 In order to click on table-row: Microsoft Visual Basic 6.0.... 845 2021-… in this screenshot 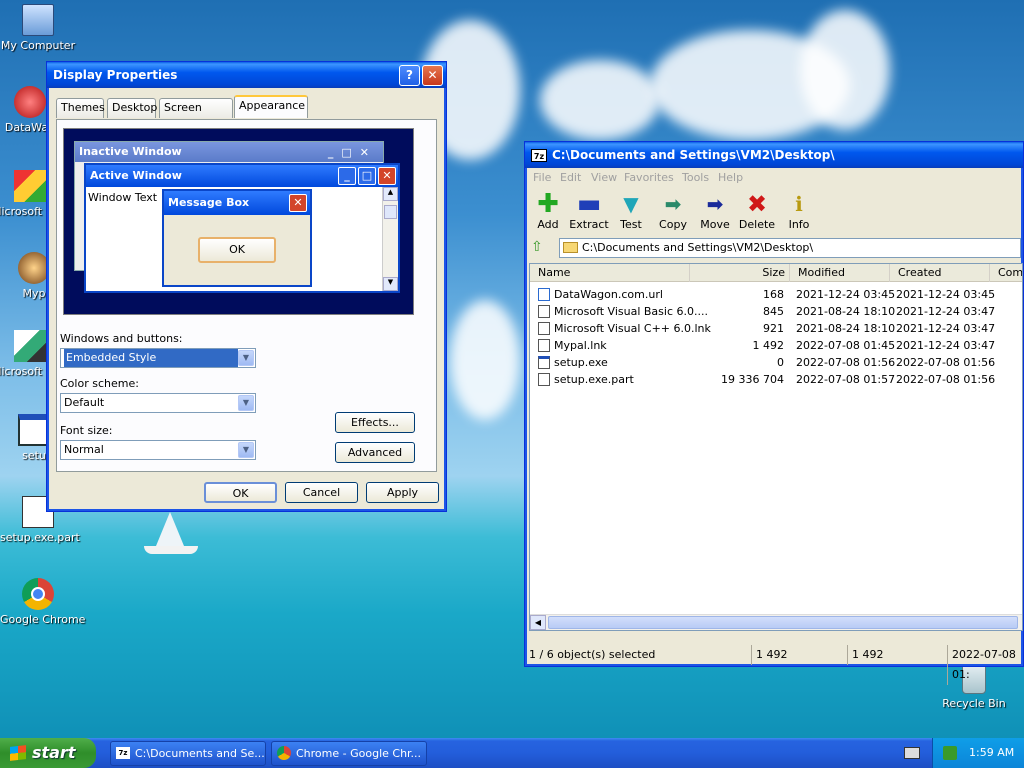, I will do `click(776, 311)`.